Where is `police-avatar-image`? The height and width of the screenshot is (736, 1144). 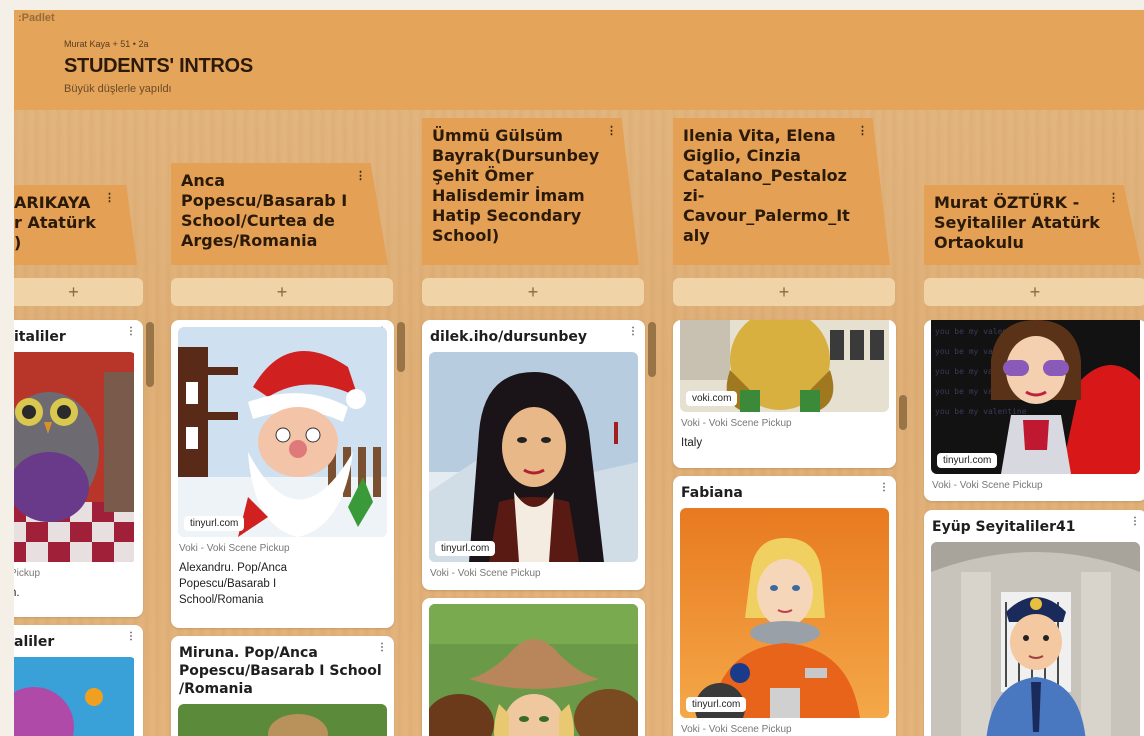
police-avatar-image is located at coordinates (1035, 639).